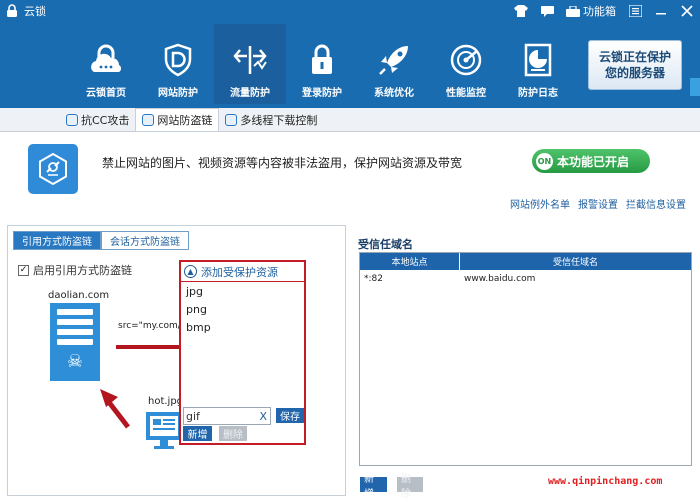 This screenshot has width=700, height=504. Describe the element at coordinates (373, 278) in the screenshot. I see `cell-local-site: *:82` at that location.